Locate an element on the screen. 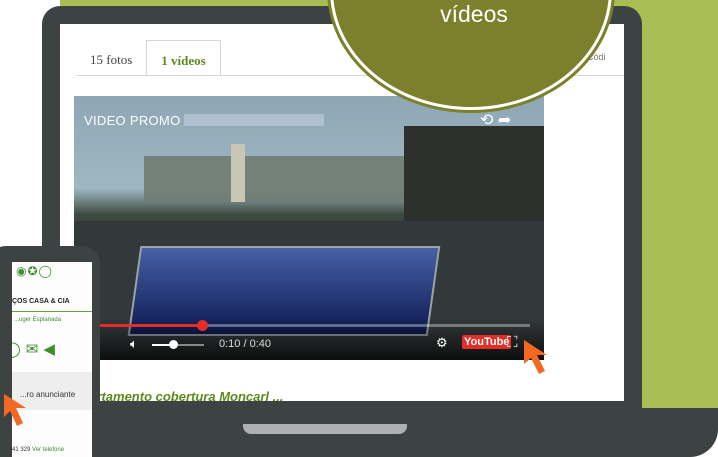 The height and width of the screenshot is (457, 718). volume-knob is located at coordinates (173, 344).